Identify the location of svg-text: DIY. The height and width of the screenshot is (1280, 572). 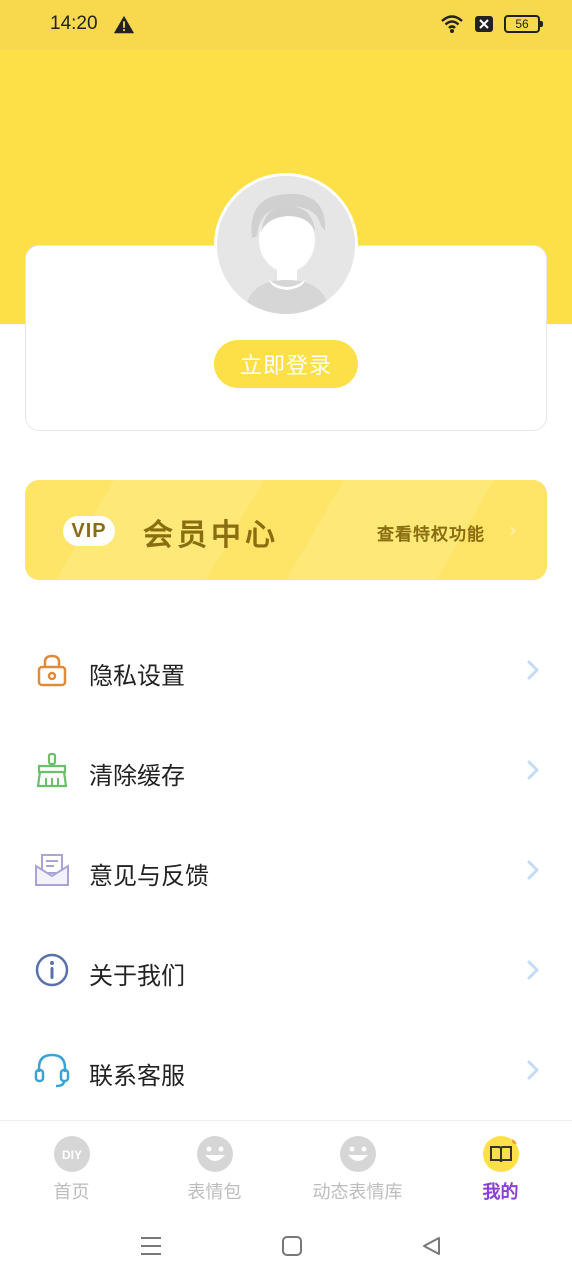
(71, 1155).